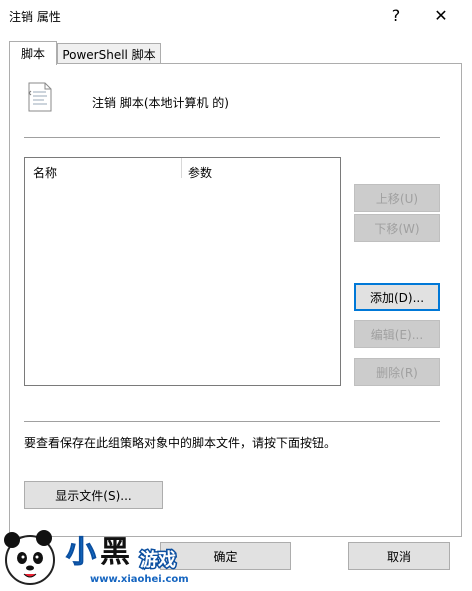  Describe the element at coordinates (45, 172) in the screenshot. I see `column-header-name: 名称` at that location.